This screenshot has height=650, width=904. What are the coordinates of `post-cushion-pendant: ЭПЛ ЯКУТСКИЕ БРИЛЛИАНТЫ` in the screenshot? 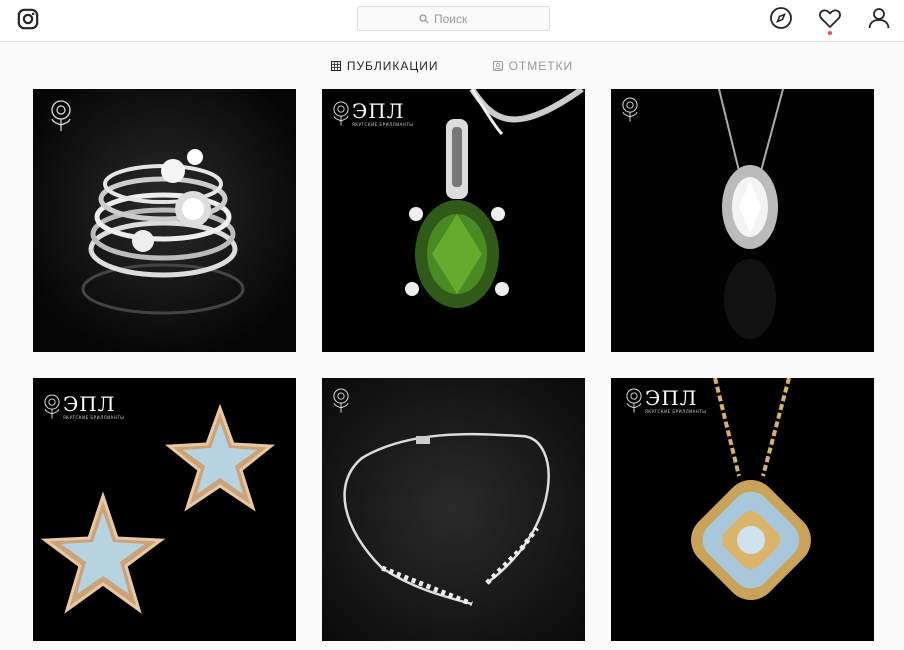 It's located at (742, 509).